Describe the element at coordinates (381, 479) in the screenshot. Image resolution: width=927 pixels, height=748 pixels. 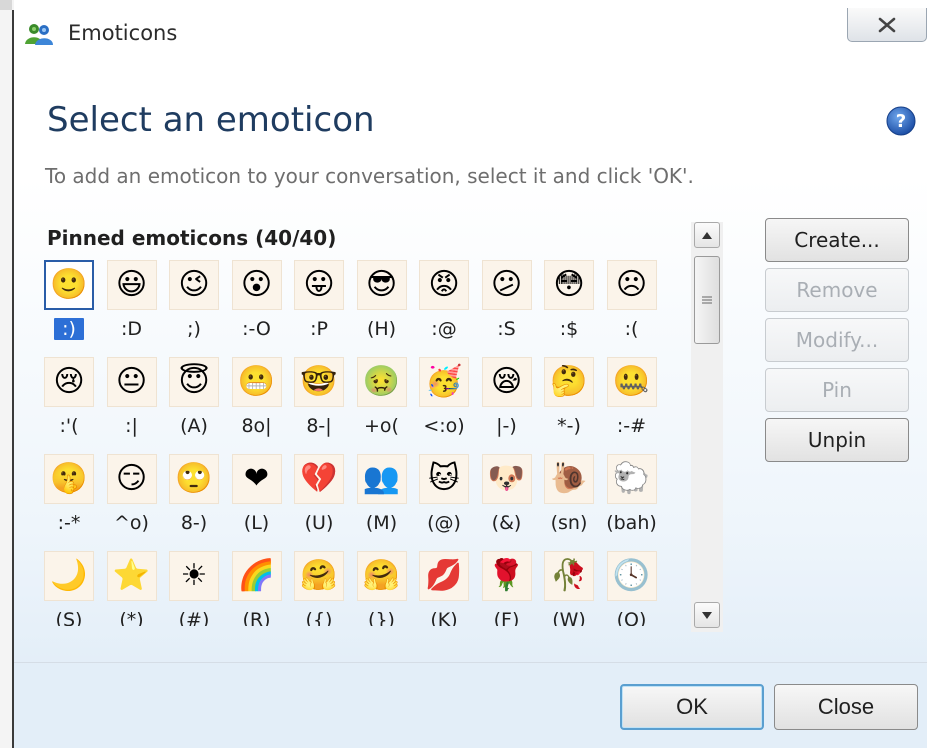
I see `emoticon-tile: 👥` at that location.